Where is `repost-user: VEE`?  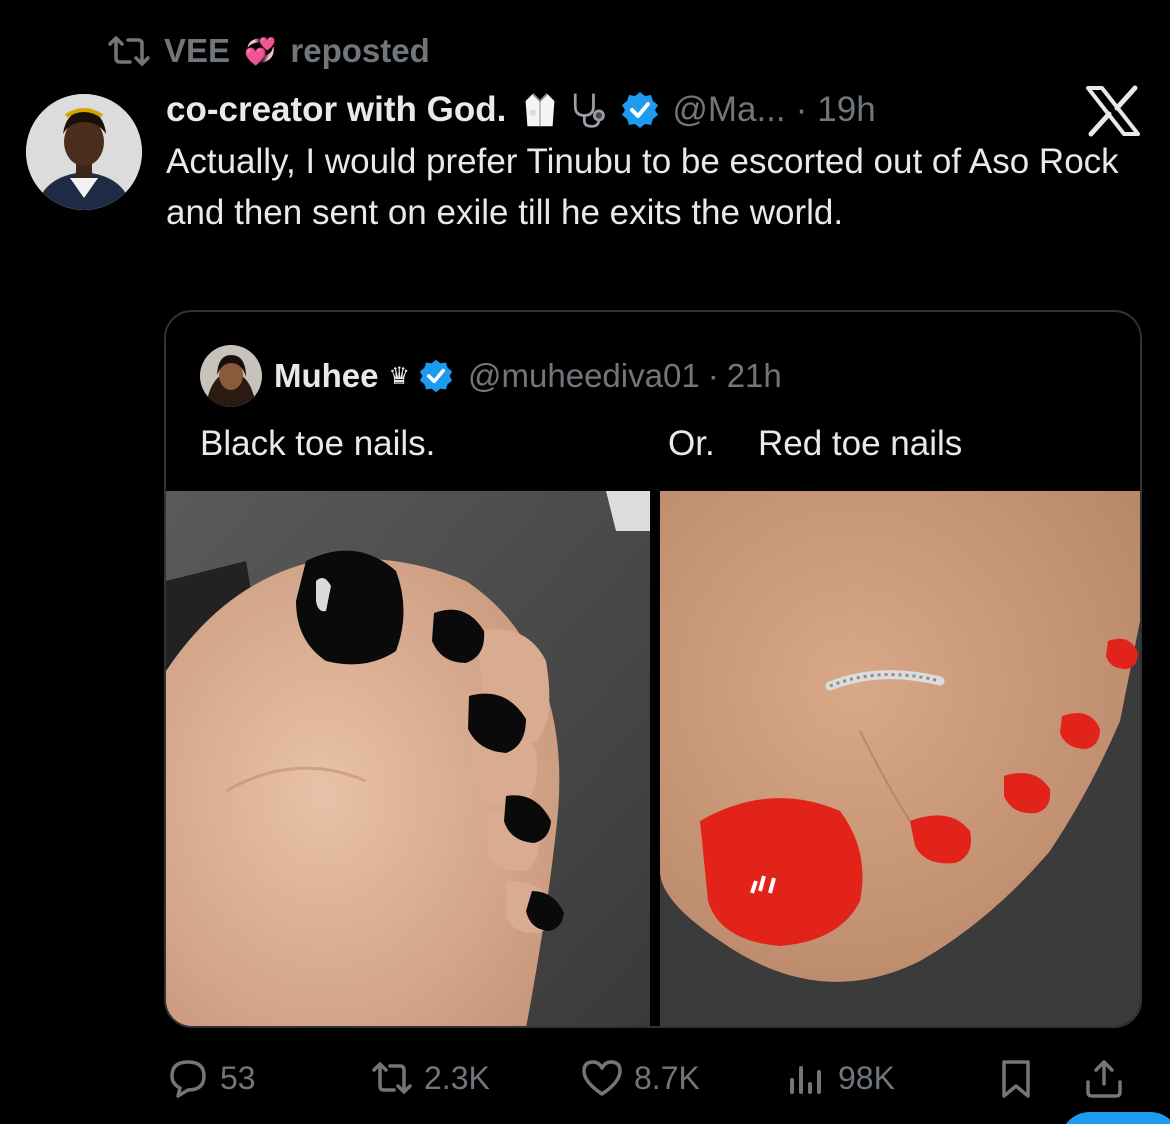 repost-user: VEE is located at coordinates (197, 51).